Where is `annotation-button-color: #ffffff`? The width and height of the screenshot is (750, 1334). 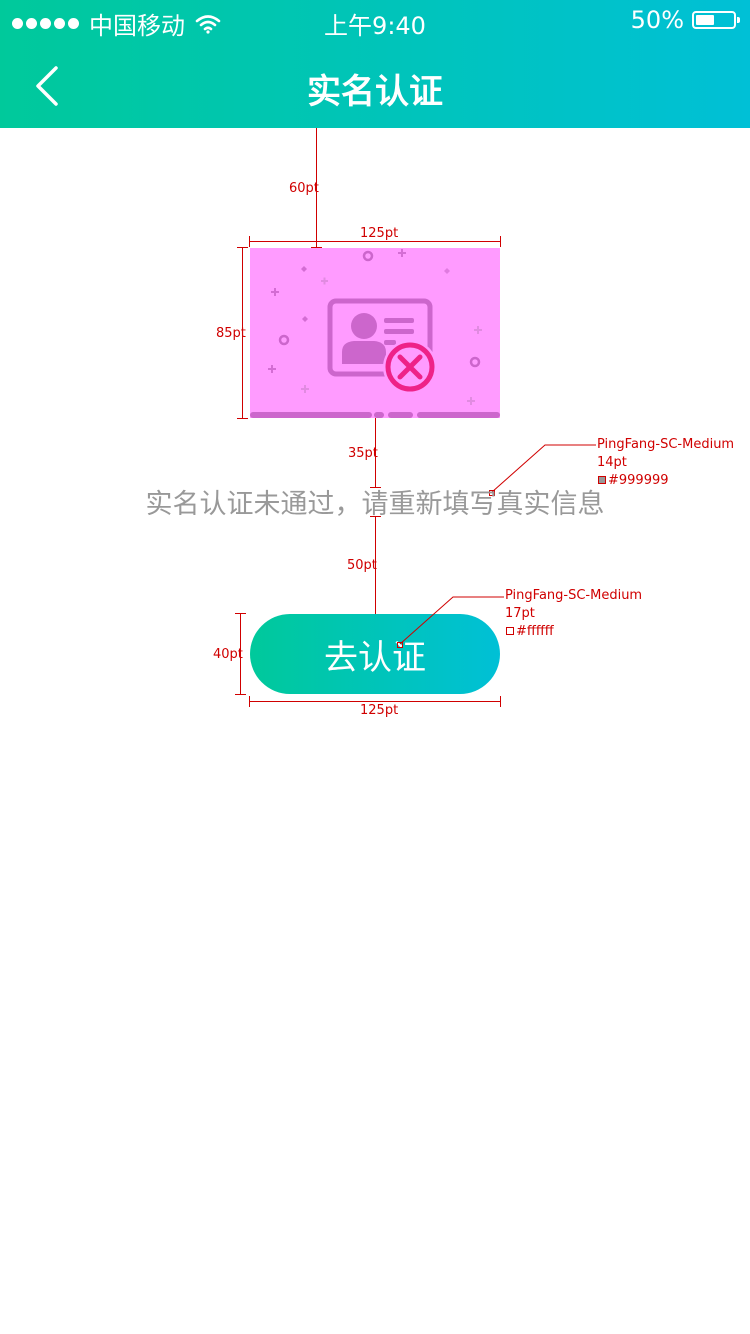
annotation-button-color: #ffffff is located at coordinates (535, 631).